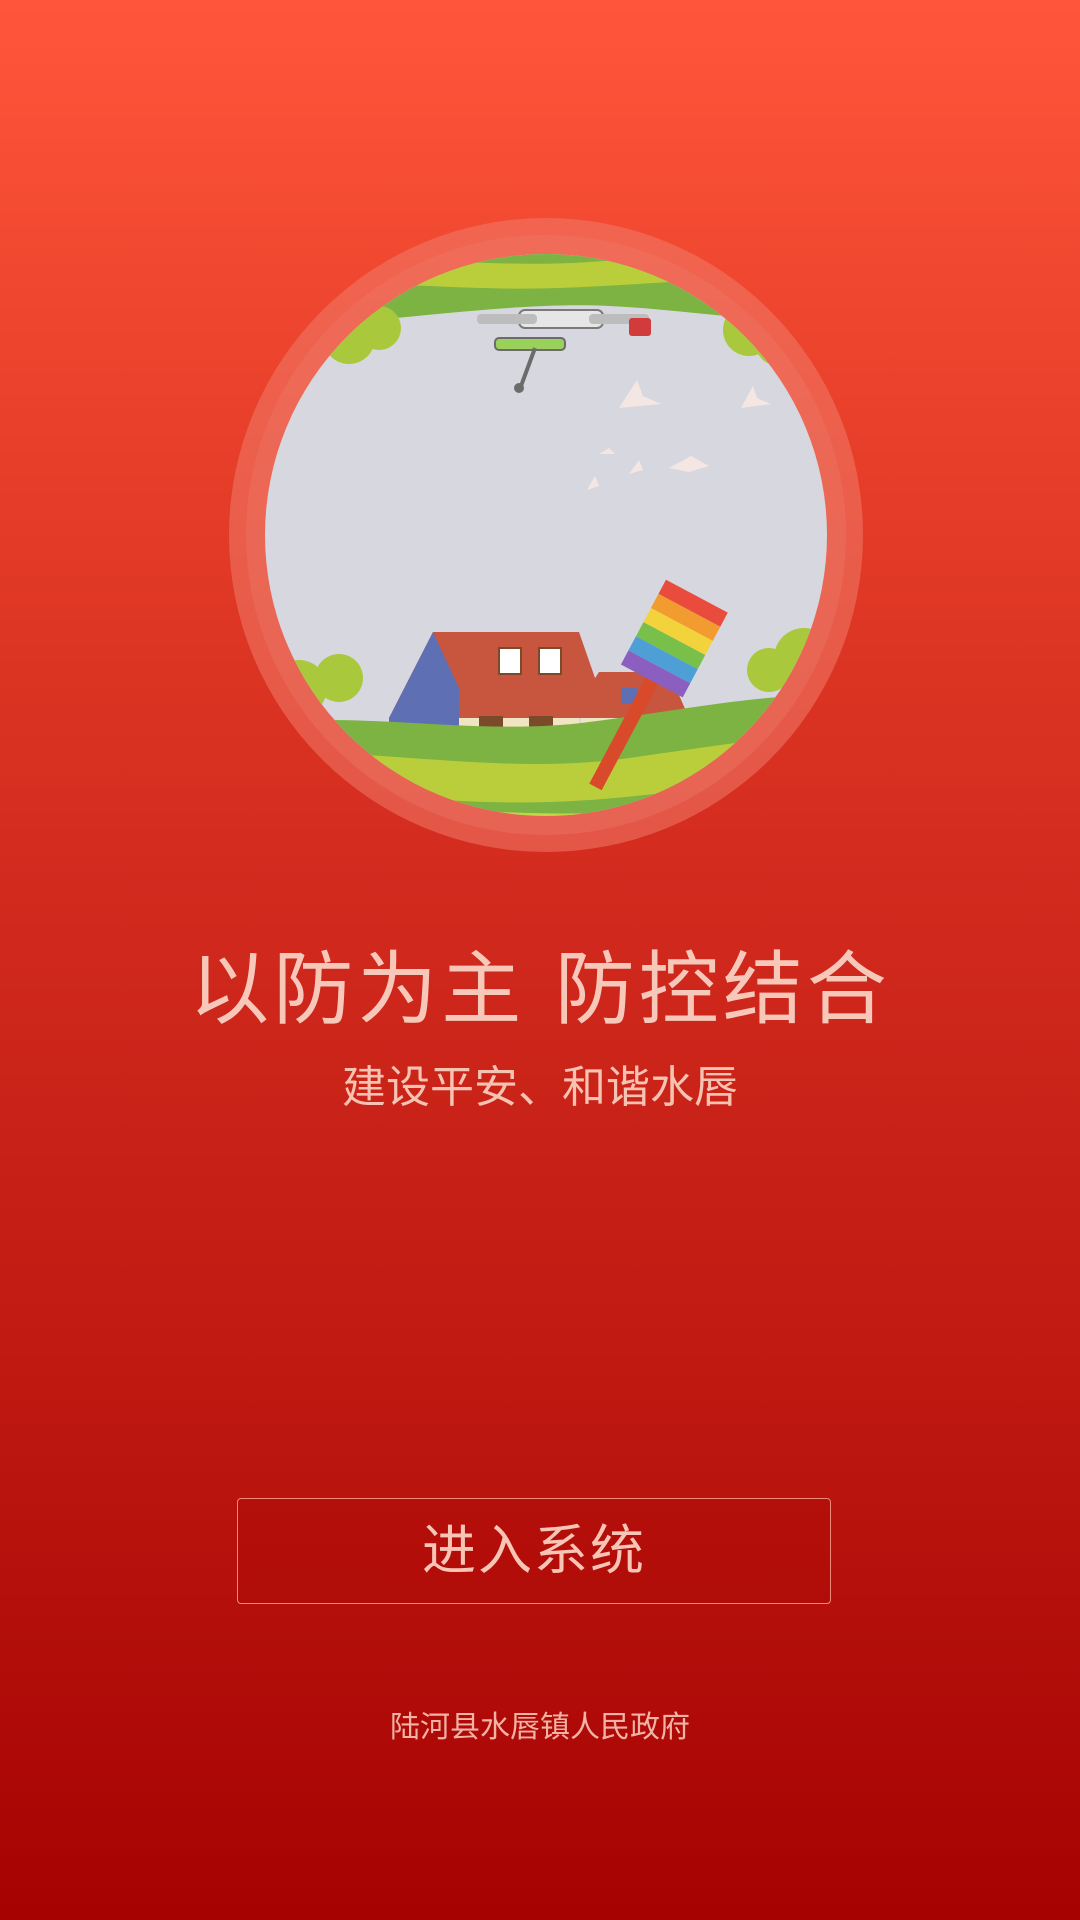 This screenshot has height=1920, width=1080. Describe the element at coordinates (540, 1727) in the screenshot. I see `footer-organization: 陆河县水唇镇人民政府` at that location.